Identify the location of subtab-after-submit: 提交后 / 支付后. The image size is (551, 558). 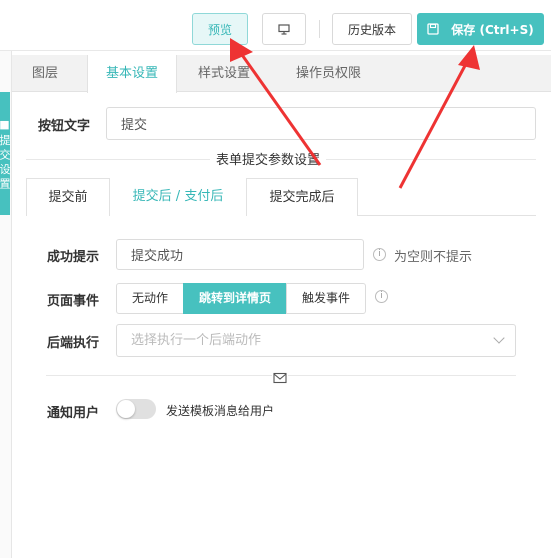
(178, 197).